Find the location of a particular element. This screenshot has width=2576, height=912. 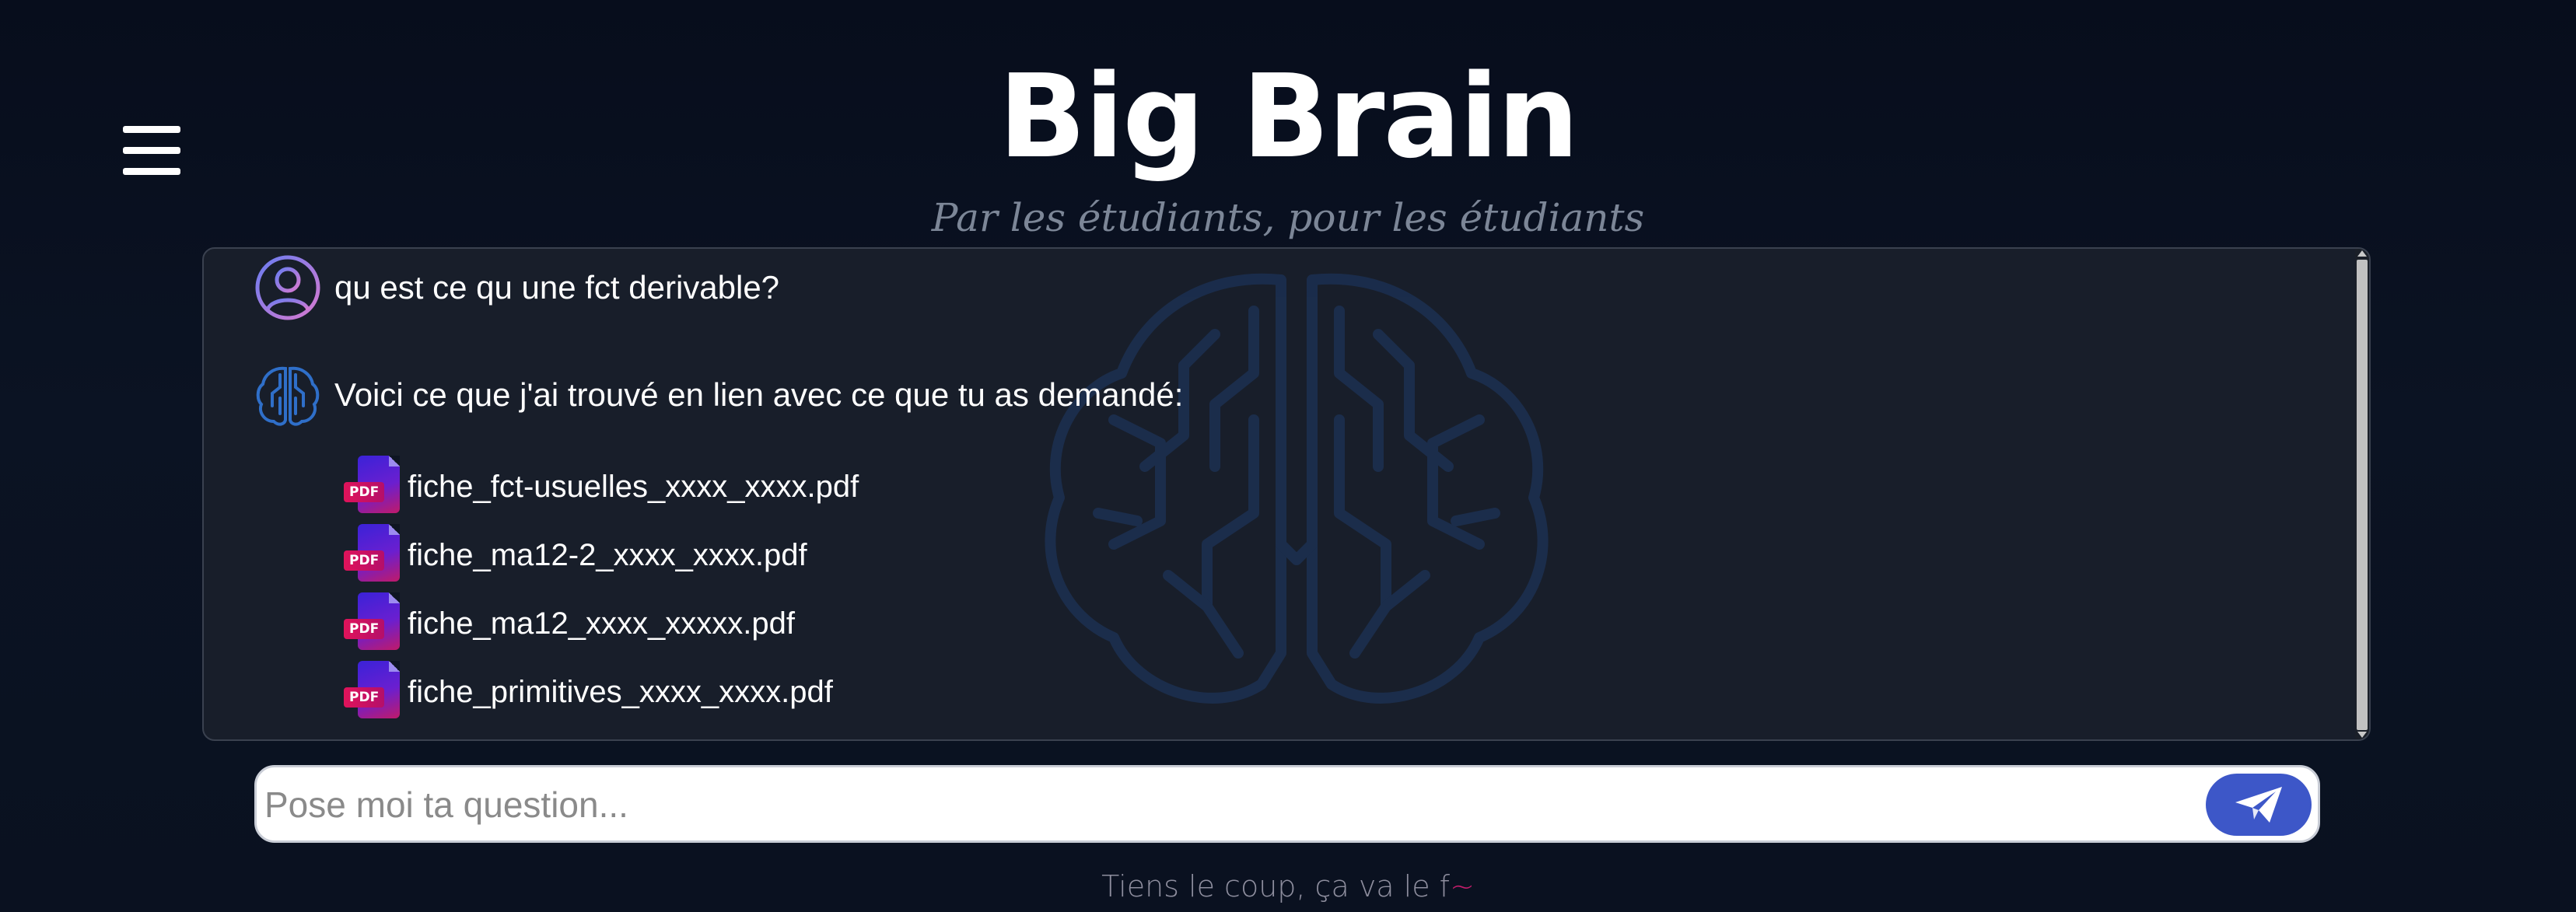

question-bar is located at coordinates (1287, 804).